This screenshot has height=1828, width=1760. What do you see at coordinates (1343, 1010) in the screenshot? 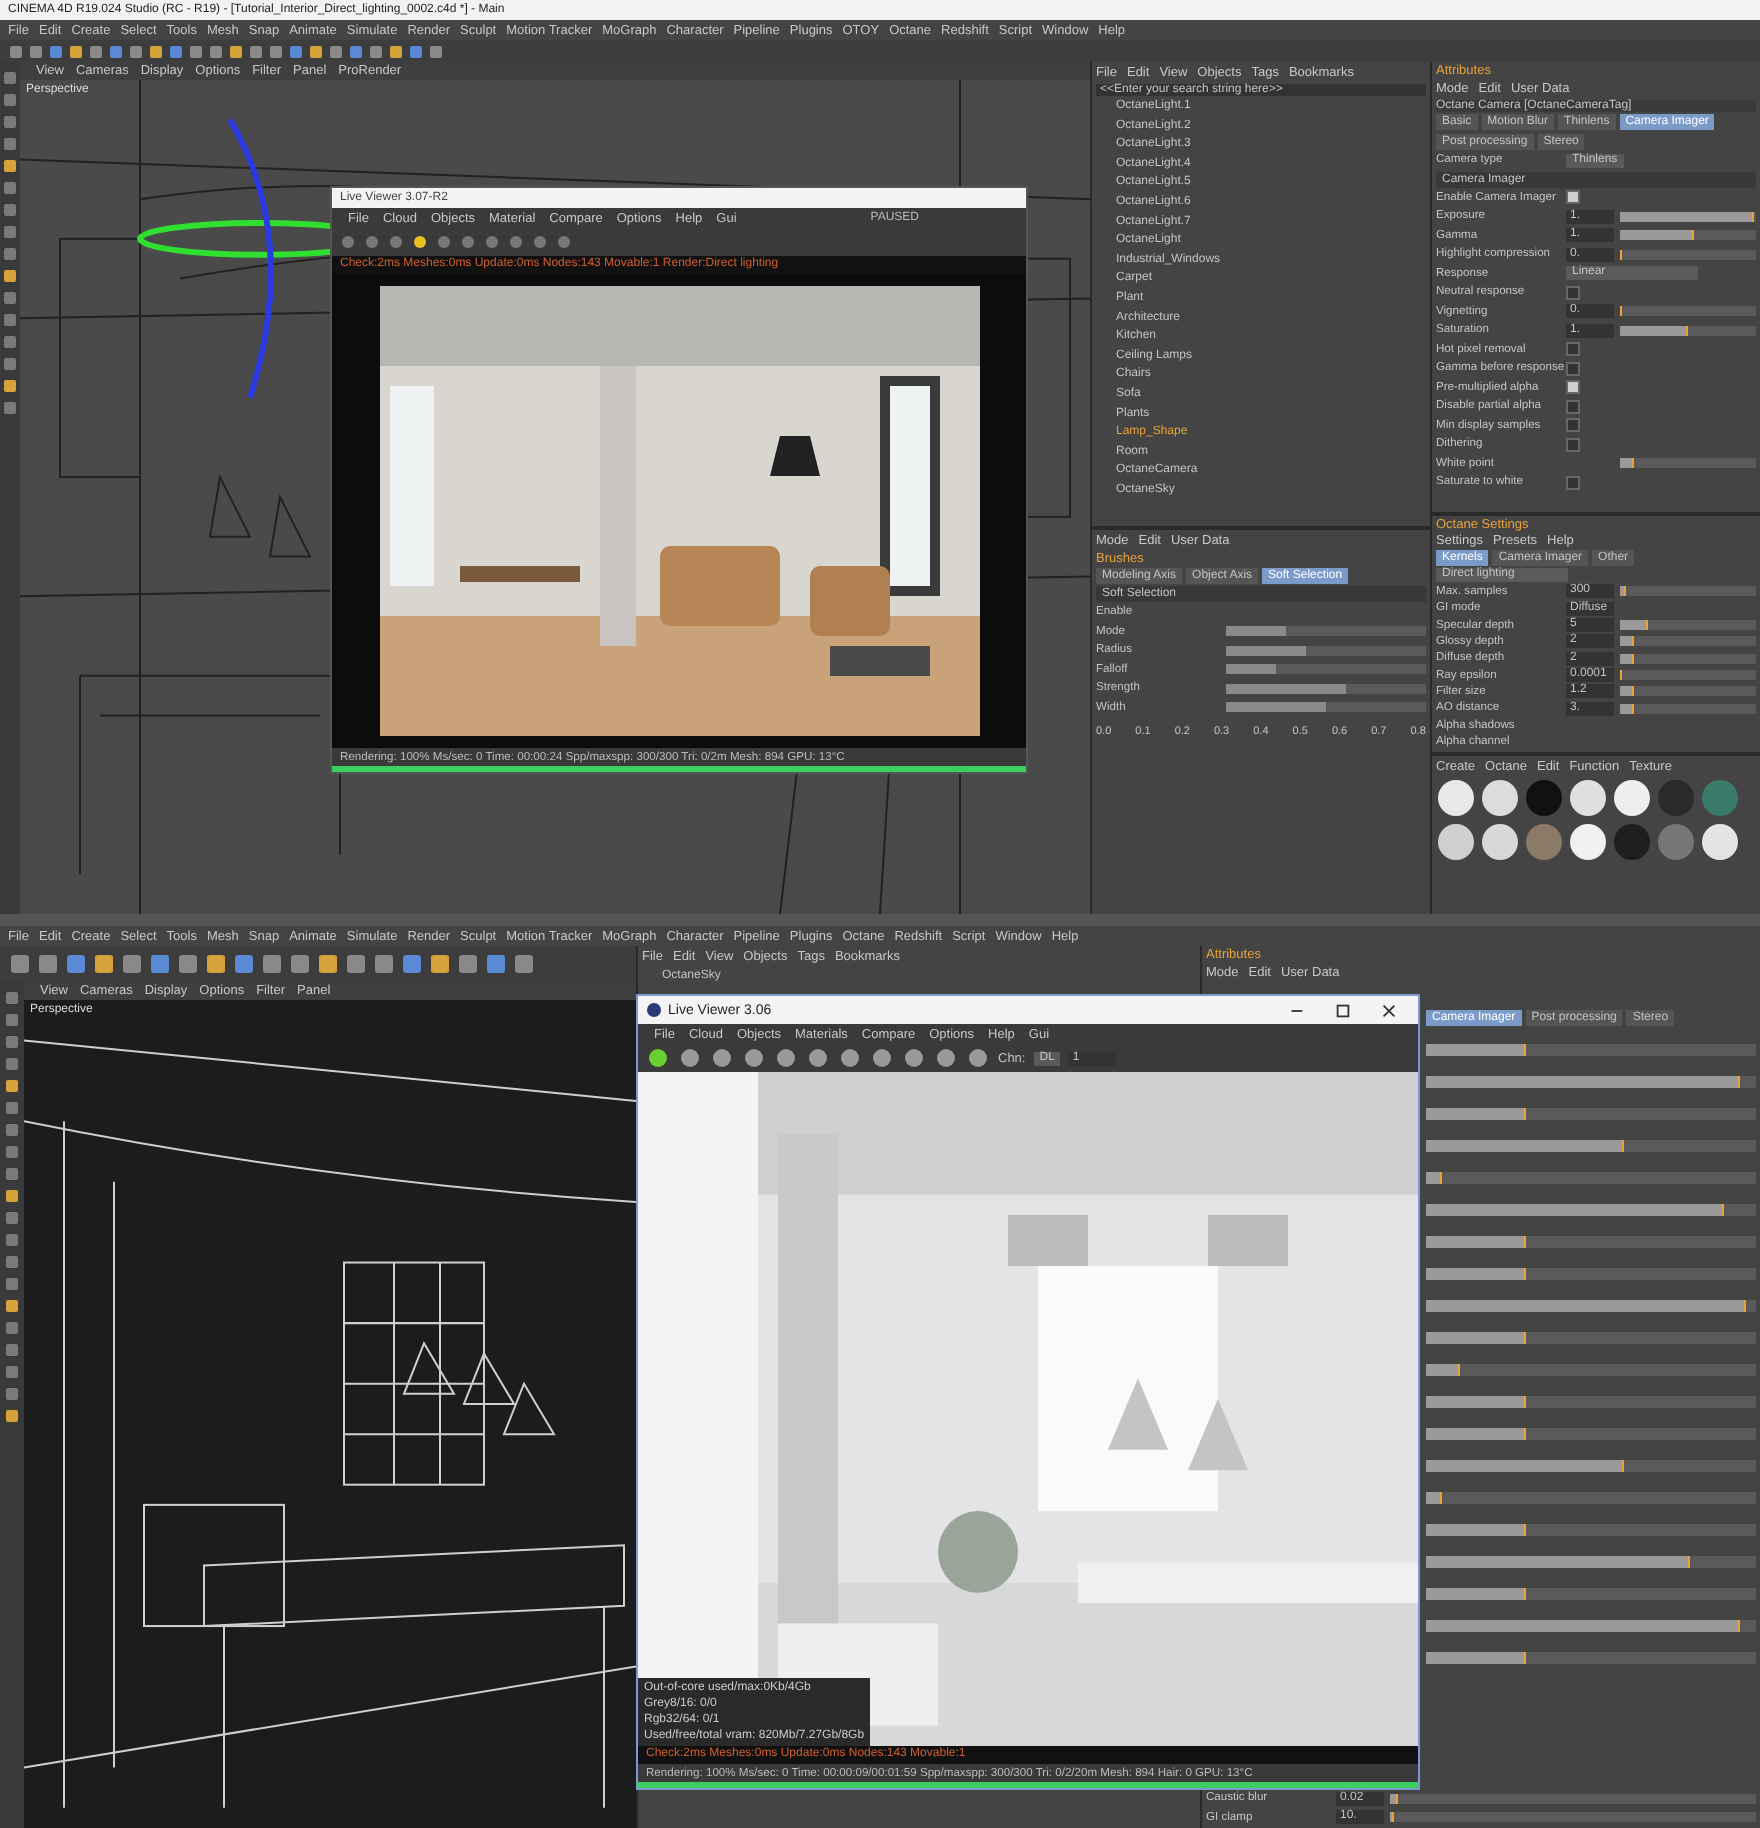
I see `maximize-icon` at bounding box center [1343, 1010].